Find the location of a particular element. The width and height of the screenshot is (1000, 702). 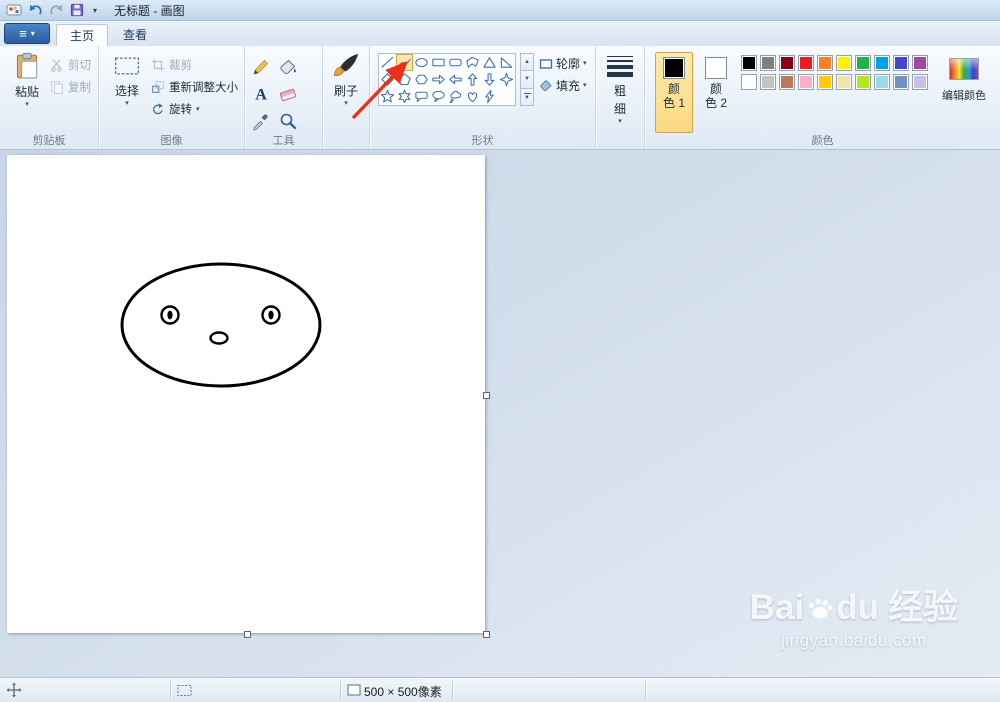

shape-four-point-star-icon is located at coordinates (506, 79).